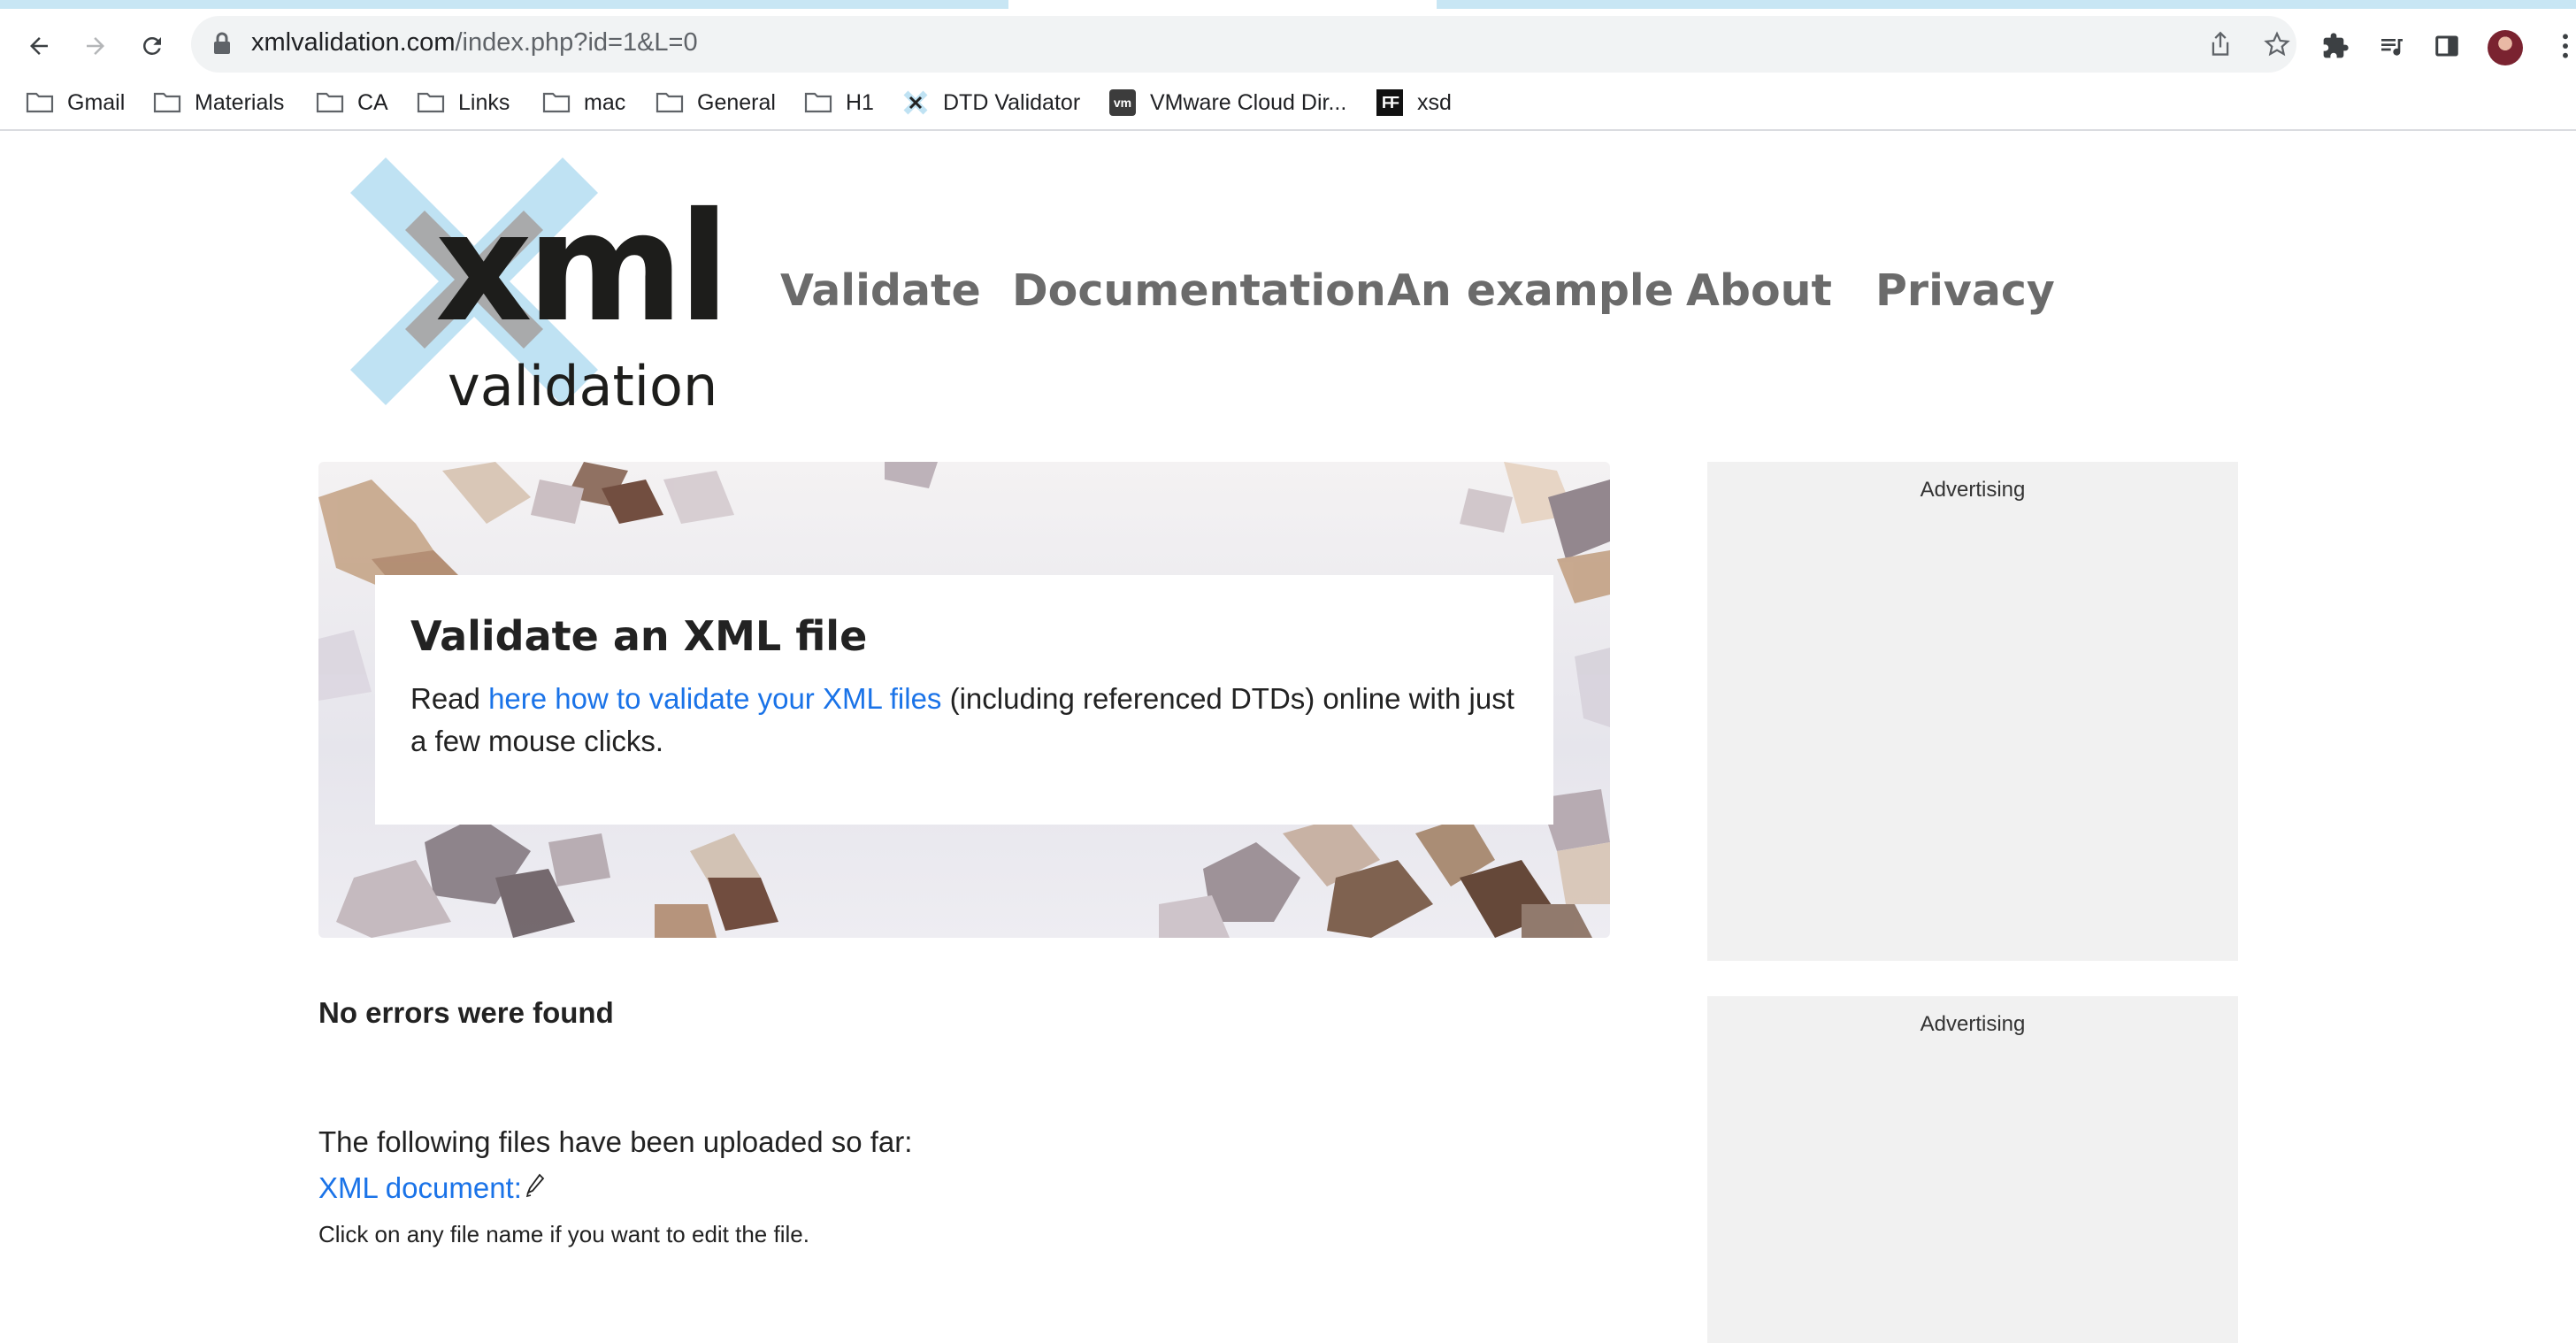 The height and width of the screenshot is (1343, 2576). I want to click on nav-about: About, so click(1759, 296).